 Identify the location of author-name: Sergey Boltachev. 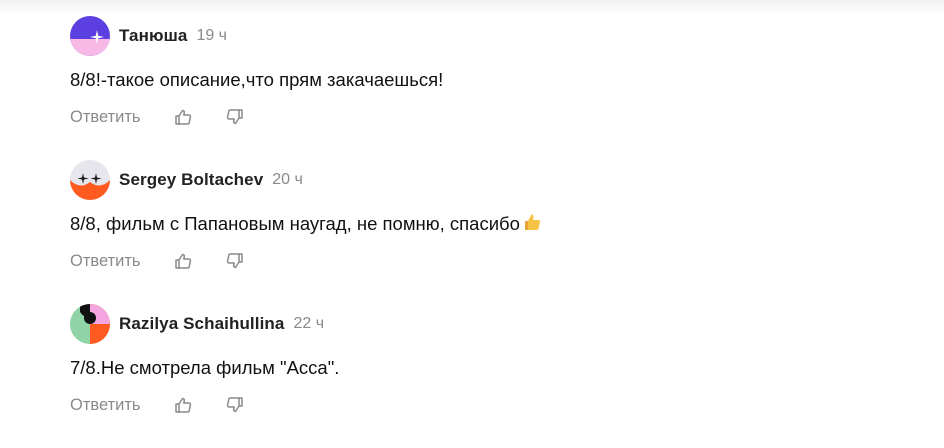
(191, 180).